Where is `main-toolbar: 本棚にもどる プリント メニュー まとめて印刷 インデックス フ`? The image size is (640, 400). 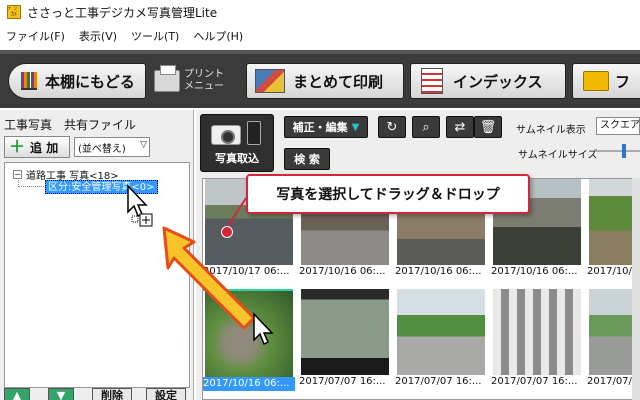 main-toolbar: 本棚にもどる プリント メニュー まとめて印刷 インデックス フ is located at coordinates (320, 79).